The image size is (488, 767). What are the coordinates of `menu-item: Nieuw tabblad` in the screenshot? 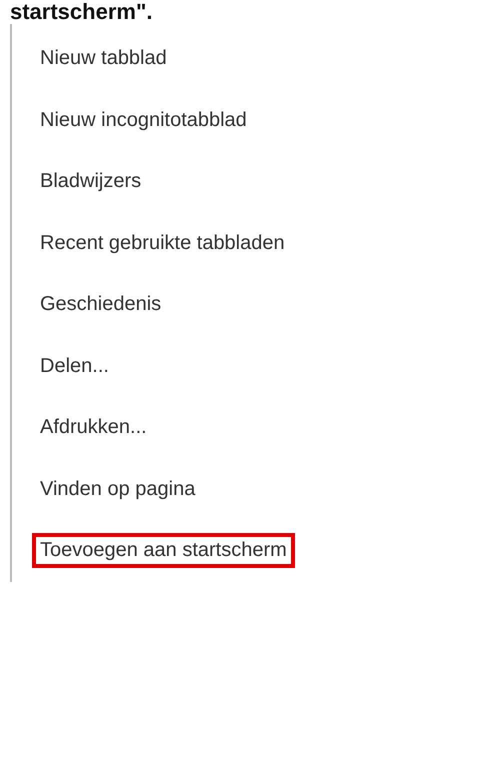 It's located at (103, 58).